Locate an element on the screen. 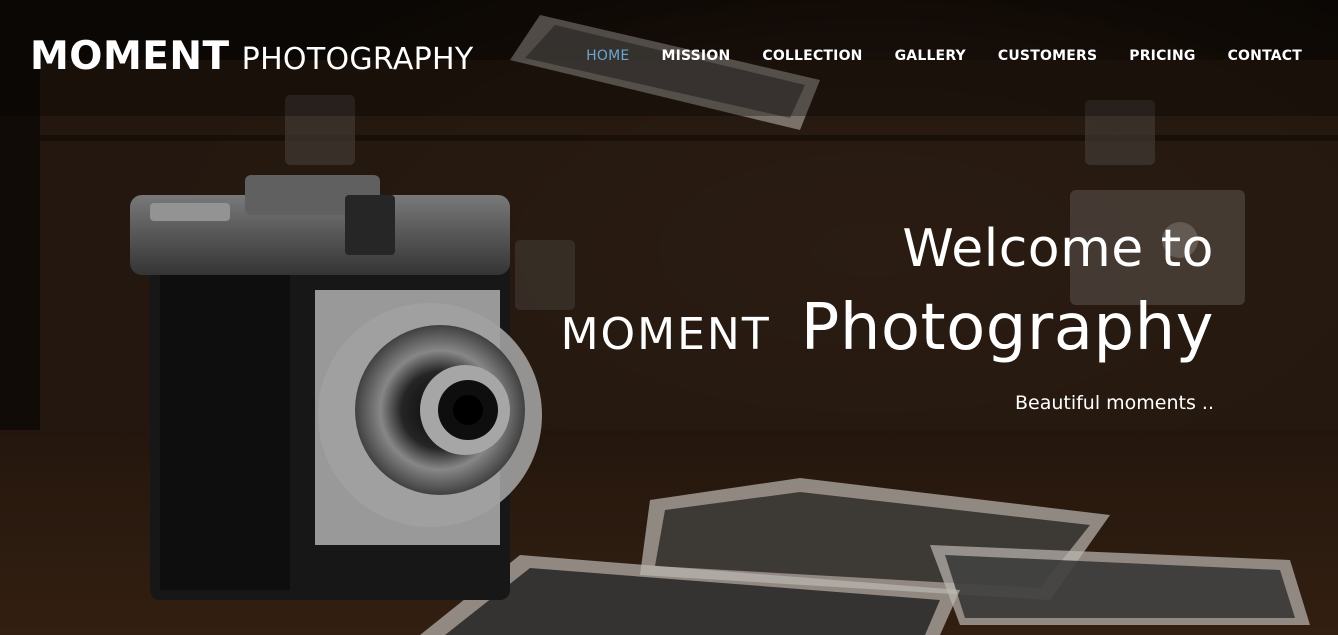 Image resolution: width=1338 pixels, height=635 pixels. nav-item-gallery: GALLERY is located at coordinates (930, 56).